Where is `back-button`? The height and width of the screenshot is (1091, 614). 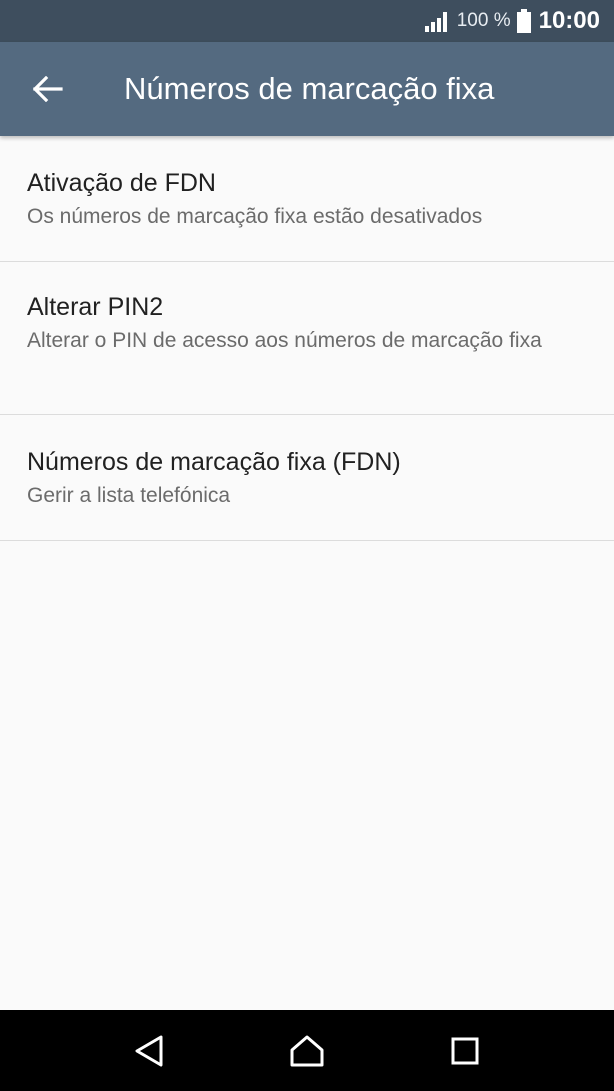
back-button is located at coordinates (48, 89).